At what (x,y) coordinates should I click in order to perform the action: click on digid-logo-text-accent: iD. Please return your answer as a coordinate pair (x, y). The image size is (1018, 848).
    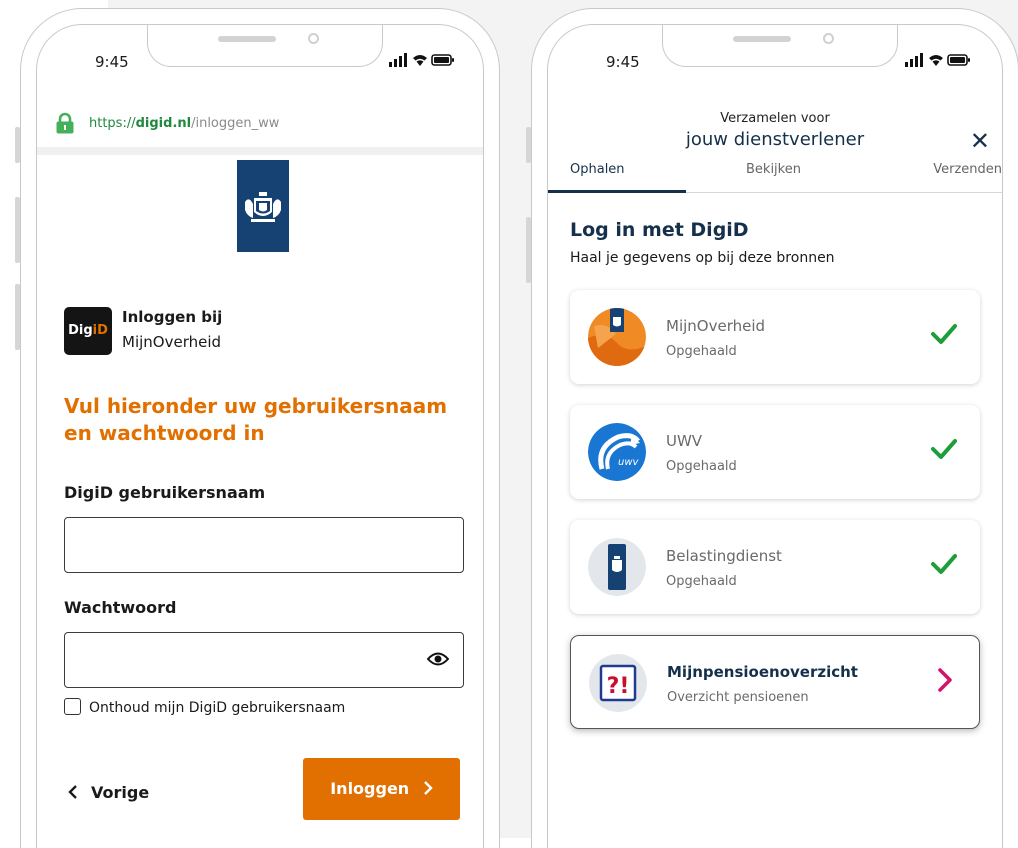
    Looking at the image, I should click on (100, 330).